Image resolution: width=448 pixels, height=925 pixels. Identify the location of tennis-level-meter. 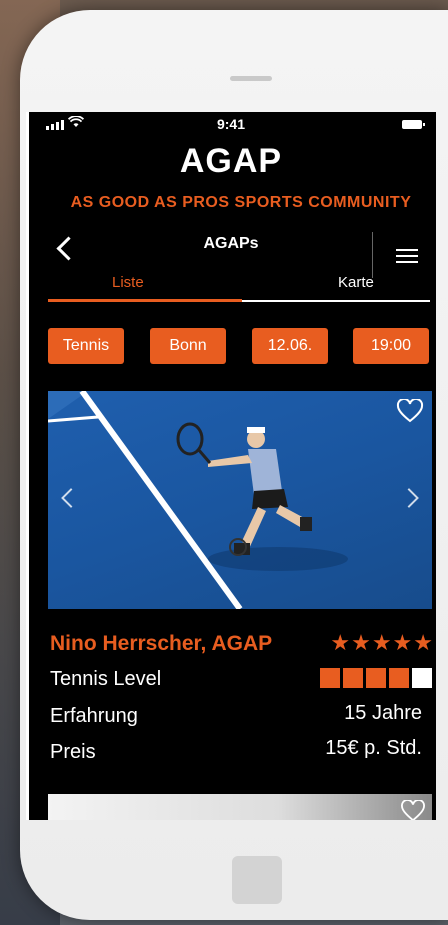
(376, 678).